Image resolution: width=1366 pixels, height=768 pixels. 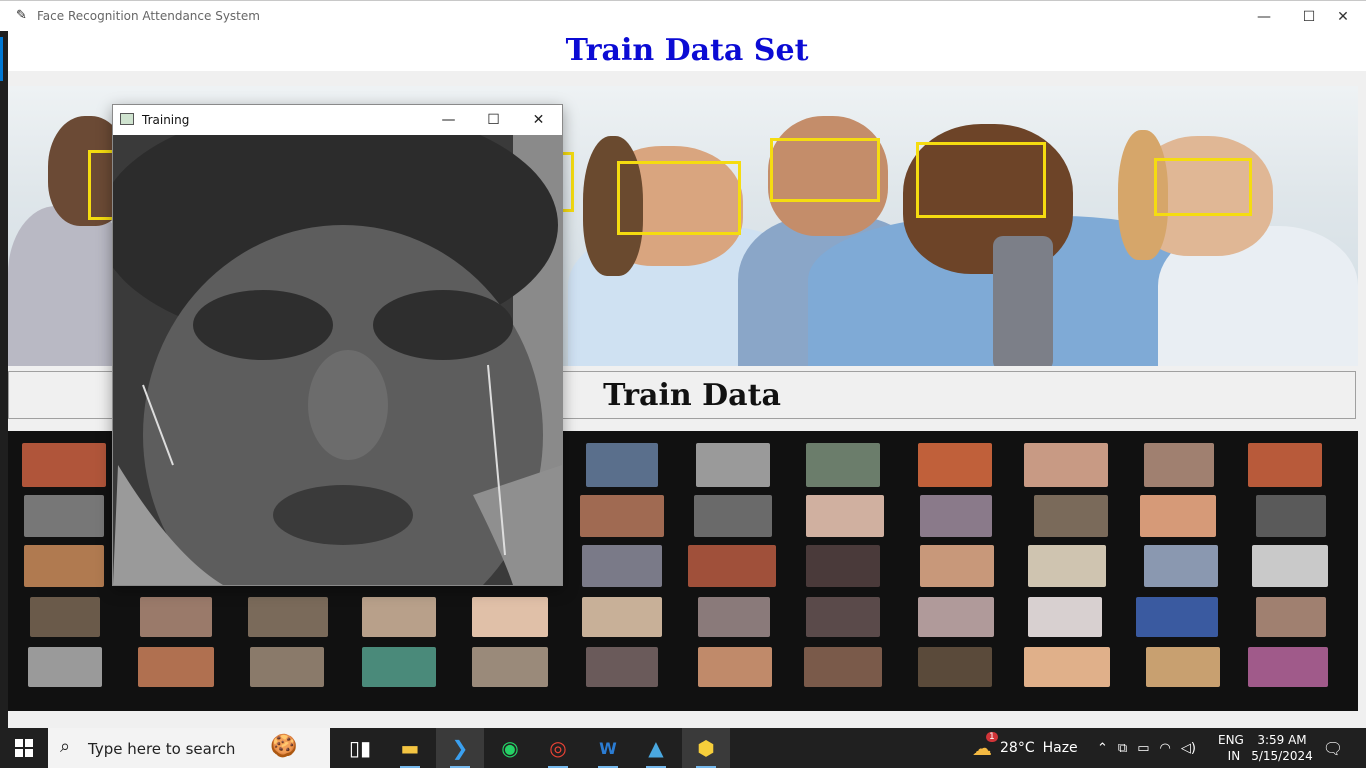 I want to click on weather-condition: Haze, so click(x=1060, y=748).